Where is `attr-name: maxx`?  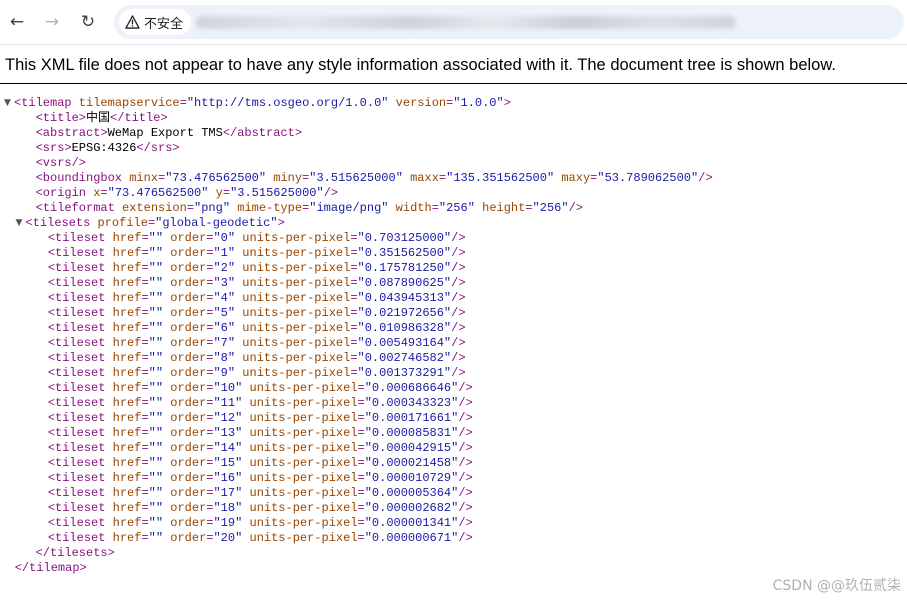
attr-name: maxx is located at coordinates (420, 178).